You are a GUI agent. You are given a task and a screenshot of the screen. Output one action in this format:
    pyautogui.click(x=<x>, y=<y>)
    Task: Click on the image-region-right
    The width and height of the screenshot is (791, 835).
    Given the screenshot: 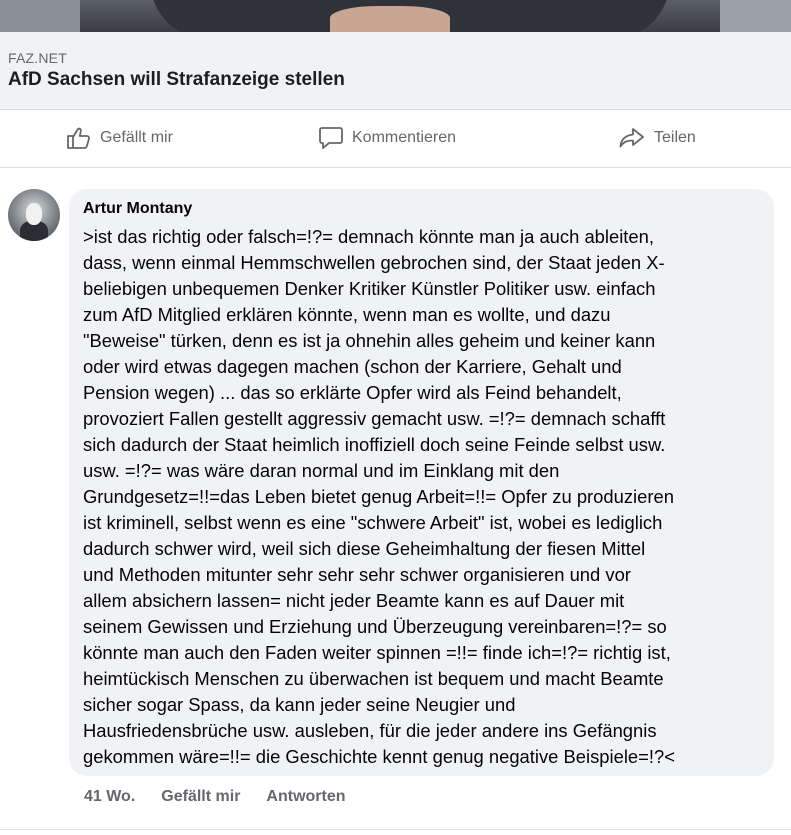 What is the action you would take?
    pyautogui.click(x=755, y=16)
    